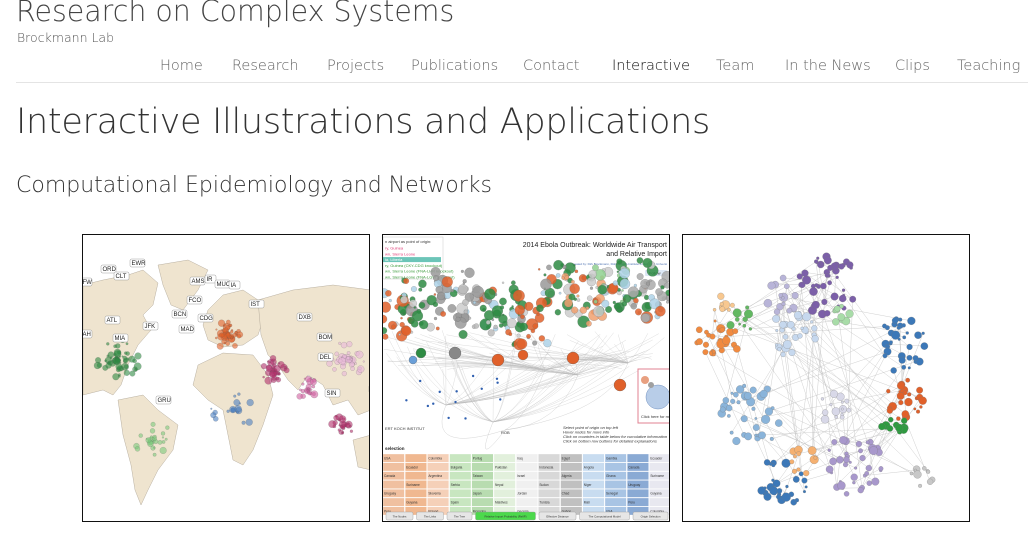 This screenshot has height=536, width=1028. What do you see at coordinates (551, 66) in the screenshot?
I see `nav-contact: Contact` at bounding box center [551, 66].